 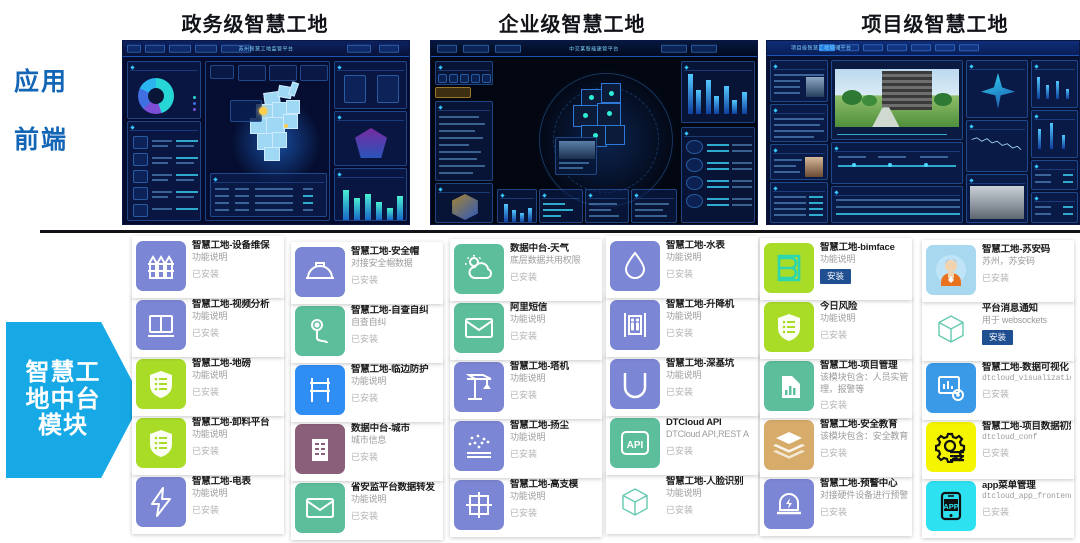 What do you see at coordinates (233, 319) in the screenshot?
I see `module-card-meta: 智慧工地-视频分析 功能说明 已安装` at bounding box center [233, 319].